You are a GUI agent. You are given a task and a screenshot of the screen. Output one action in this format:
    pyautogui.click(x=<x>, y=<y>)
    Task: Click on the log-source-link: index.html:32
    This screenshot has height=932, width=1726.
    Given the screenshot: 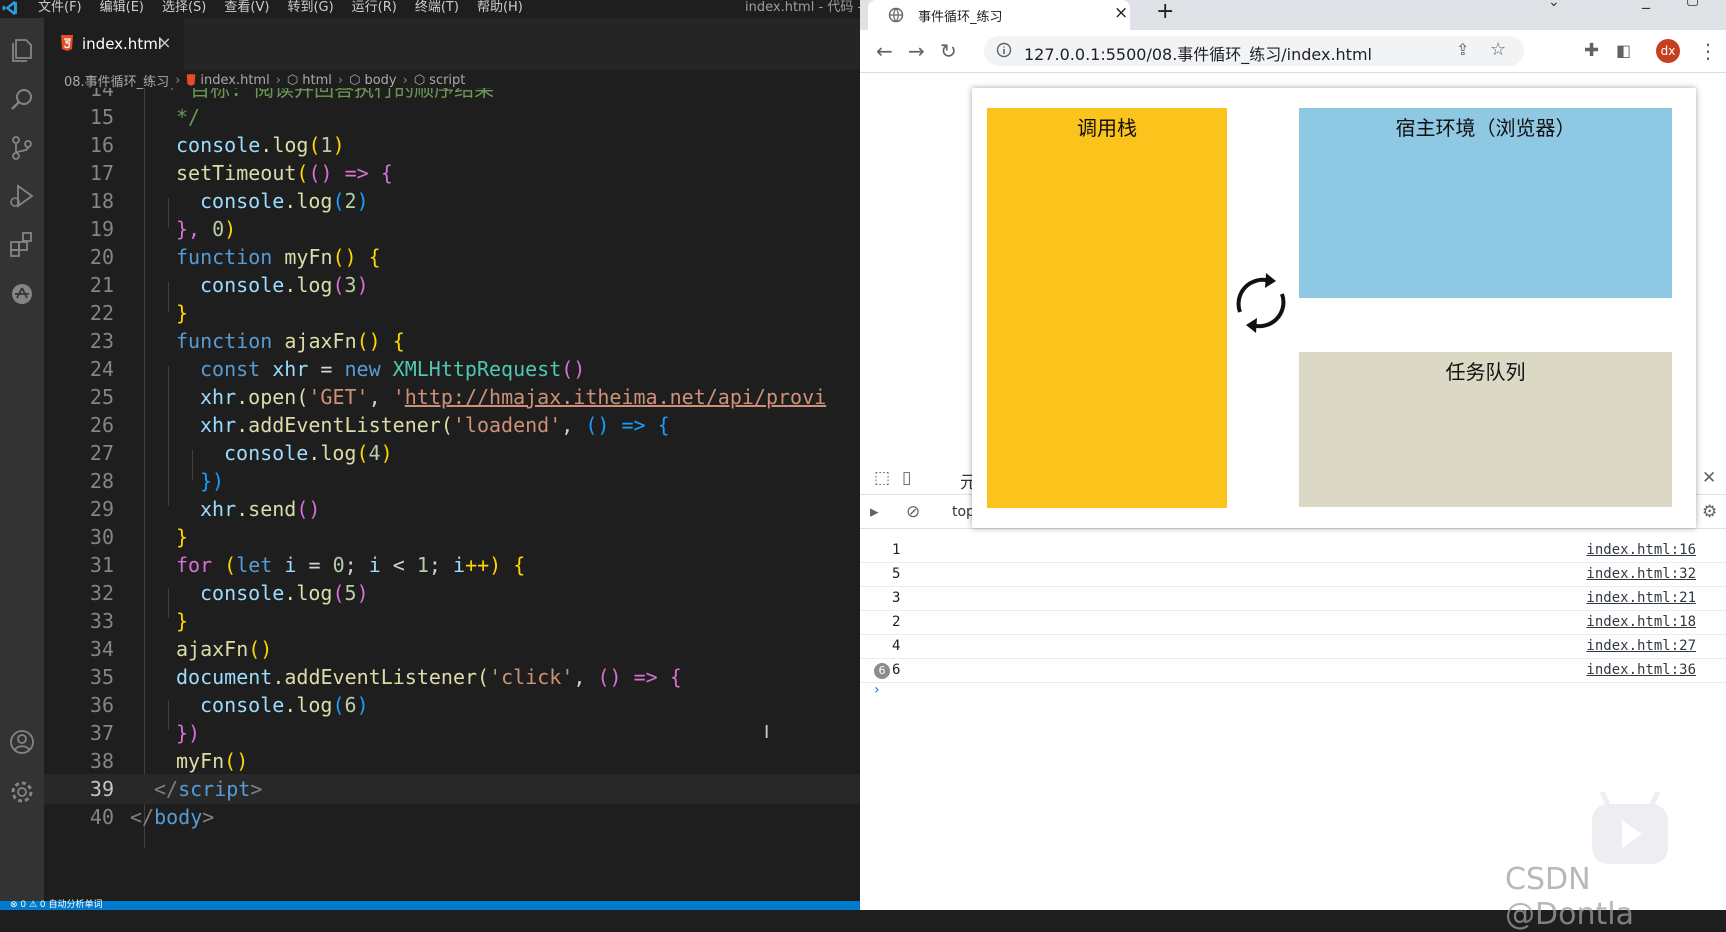 What is the action you would take?
    pyautogui.click(x=1641, y=574)
    